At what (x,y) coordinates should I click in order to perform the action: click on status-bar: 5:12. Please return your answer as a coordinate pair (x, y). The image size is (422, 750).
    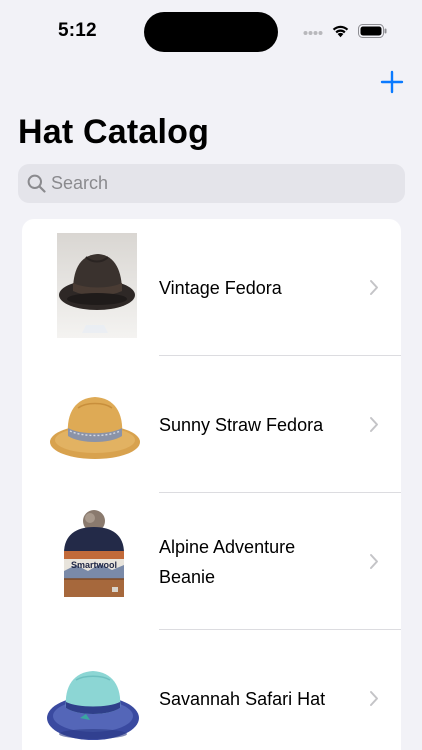
    Looking at the image, I should click on (211, 31).